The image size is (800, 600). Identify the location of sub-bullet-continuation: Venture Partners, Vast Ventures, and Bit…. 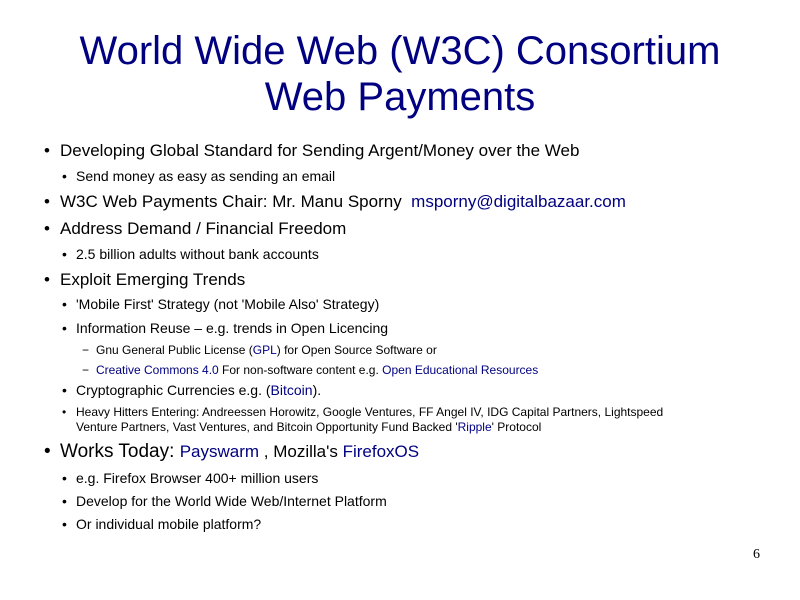
(309, 427).